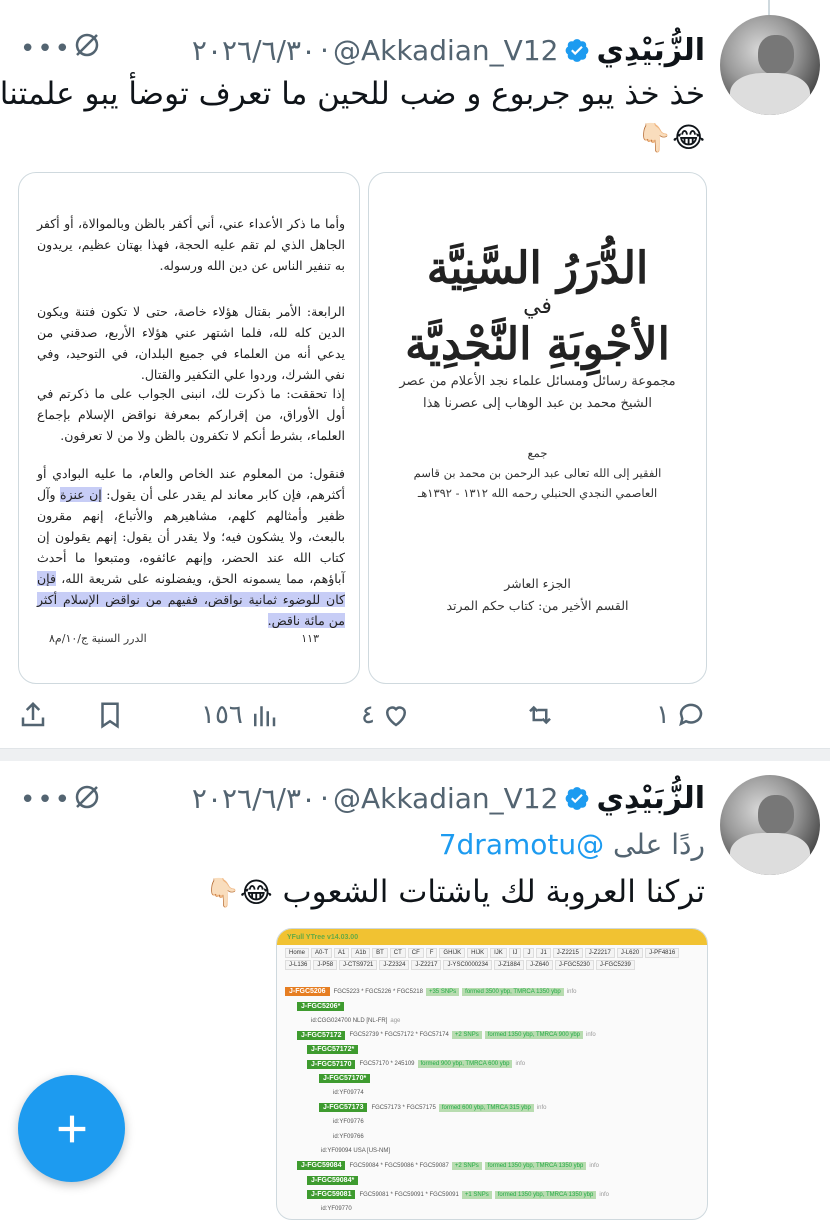 The height and width of the screenshot is (1220, 830). Describe the element at coordinates (486, 1107) in the screenshot. I see `ytree-formed: formed 600 ybp, TMRCA 315 ybp` at that location.